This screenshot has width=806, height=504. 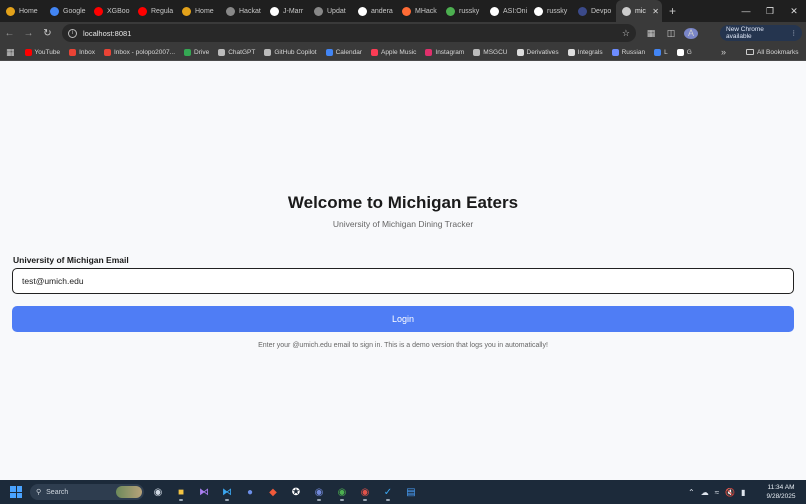 What do you see at coordinates (515, 11) in the screenshot?
I see `tab-label: ASI:Oni` at bounding box center [515, 11].